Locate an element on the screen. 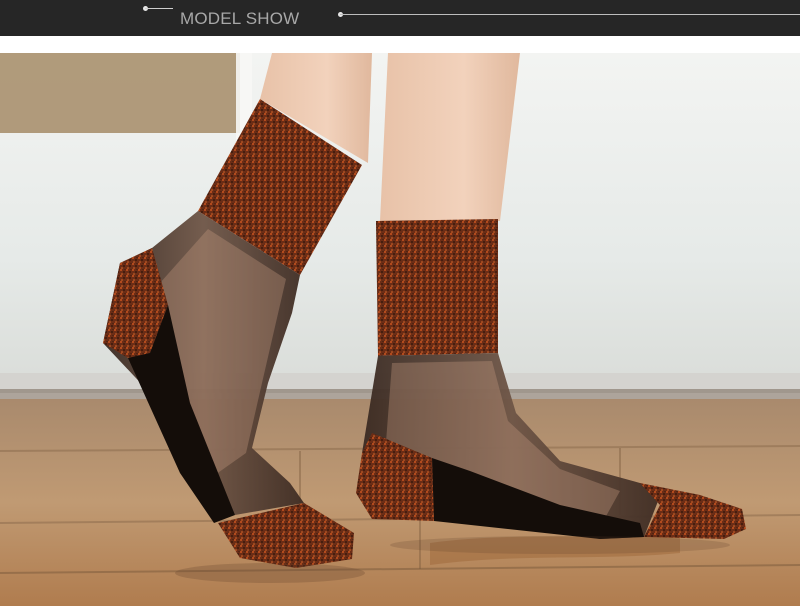  header-rule-left is located at coordinates (159, 8).